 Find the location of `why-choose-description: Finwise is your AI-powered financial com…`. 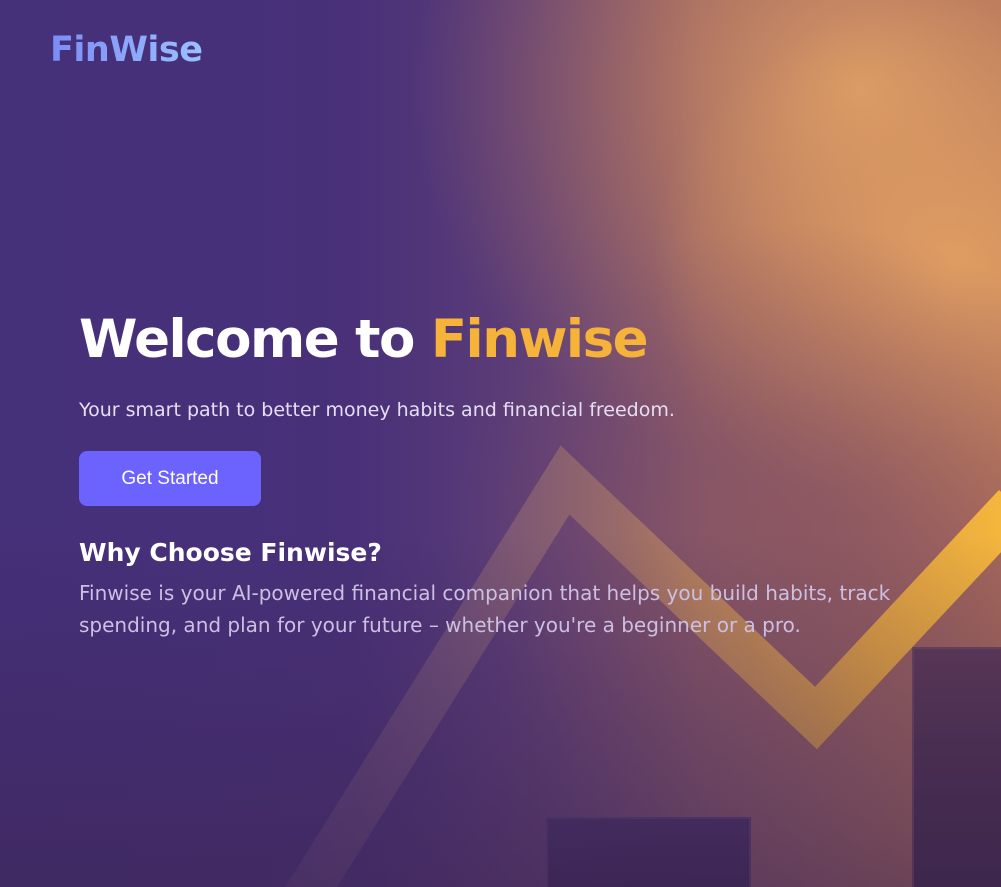

why-choose-description: Finwise is your AI-powered financial com… is located at coordinates (485, 609).